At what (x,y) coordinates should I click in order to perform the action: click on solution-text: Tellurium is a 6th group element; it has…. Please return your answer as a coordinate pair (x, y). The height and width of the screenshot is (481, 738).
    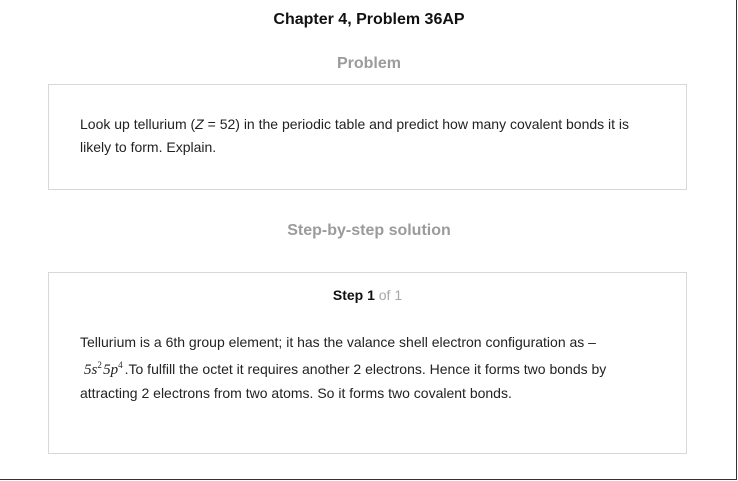
    Looking at the image, I should click on (363, 368).